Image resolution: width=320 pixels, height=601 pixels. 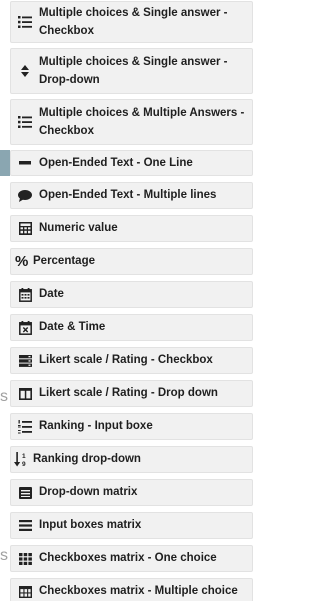 I want to click on option-checkboxes-multiple-choice: Checkboxes matrix - Multiple choice, so click(x=131, y=589).